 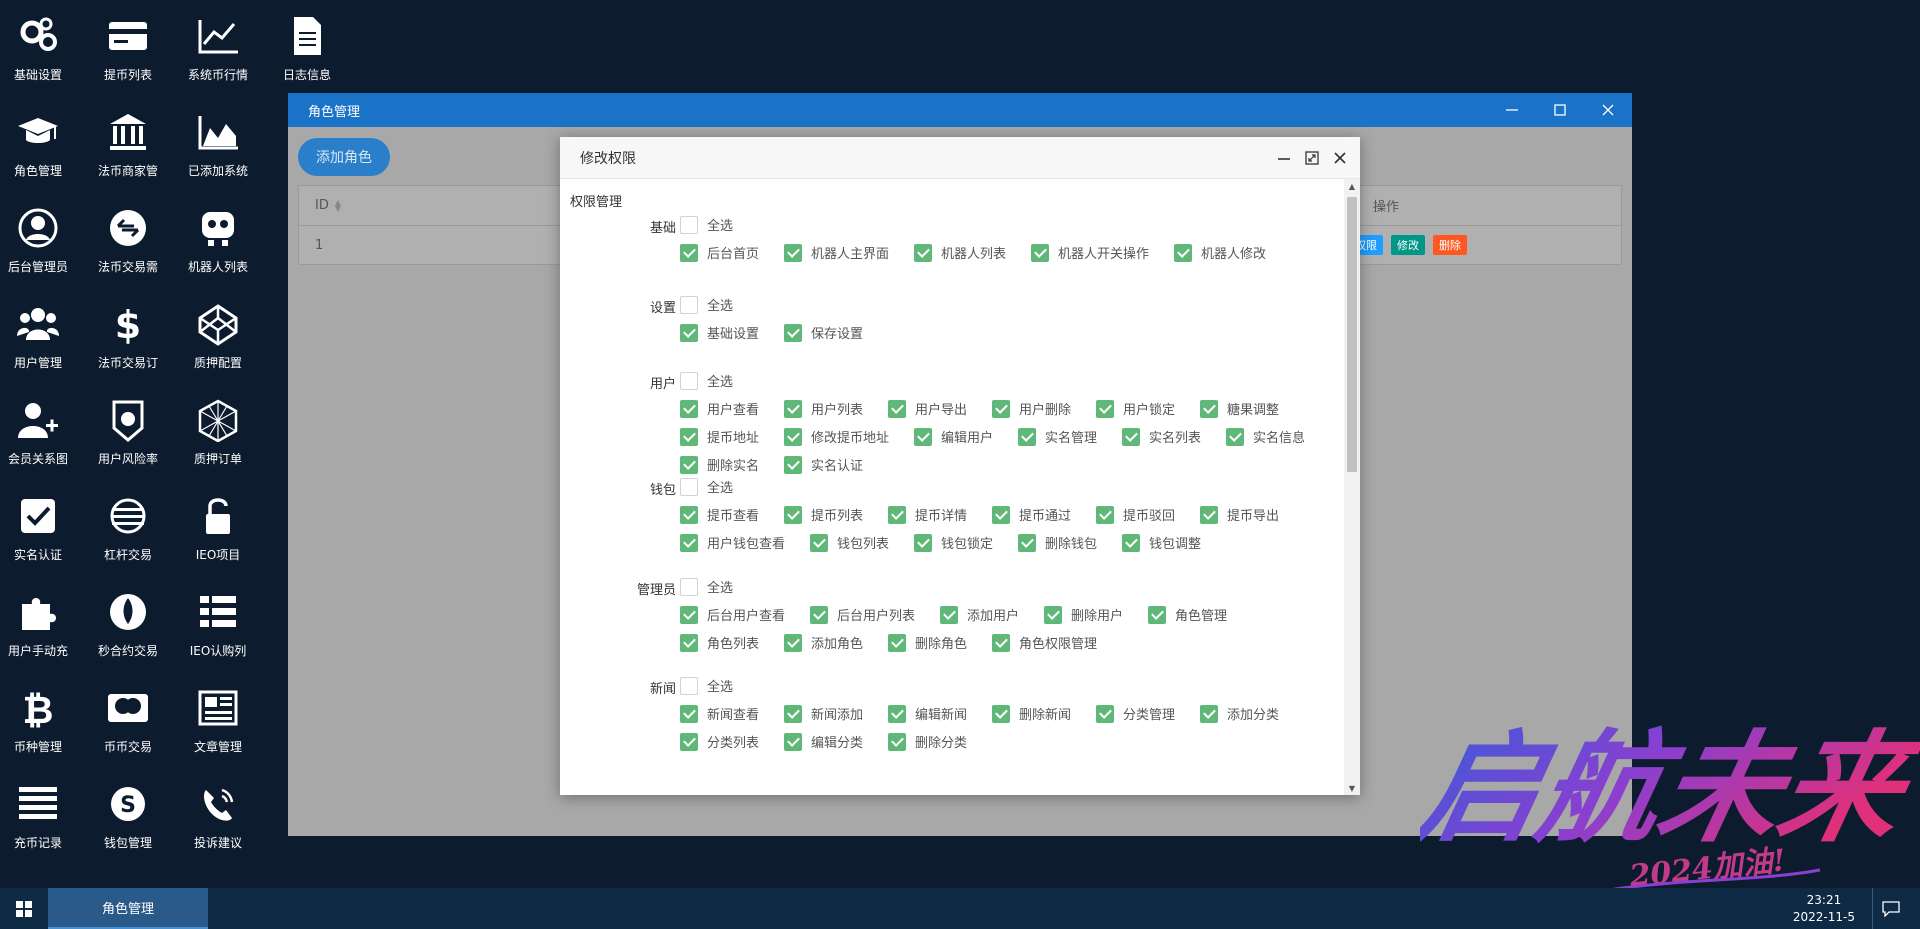 What do you see at coordinates (128, 428) in the screenshot?
I see `desktop-icon-shield: 用户风险率` at bounding box center [128, 428].